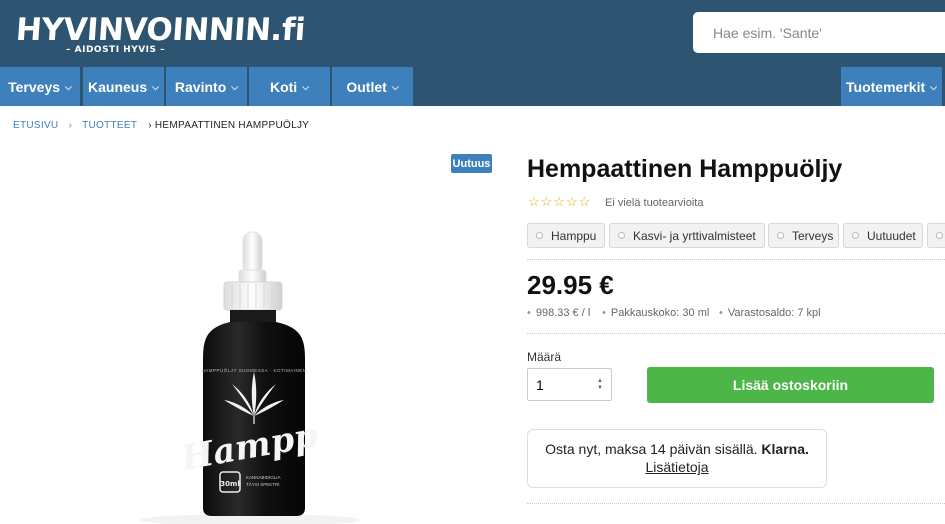  What do you see at coordinates (229, 484) in the screenshot?
I see `bottle-volume: 30ml` at bounding box center [229, 484].